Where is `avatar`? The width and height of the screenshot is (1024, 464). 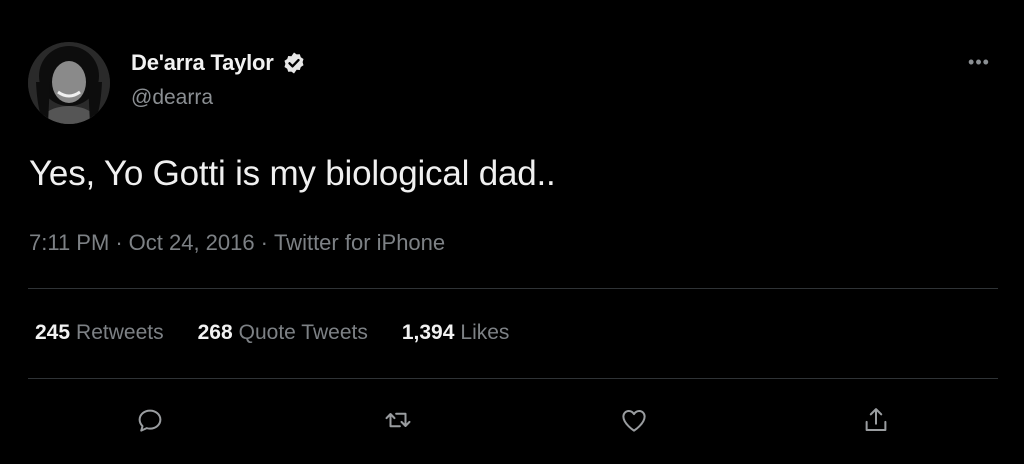 avatar is located at coordinates (69, 83).